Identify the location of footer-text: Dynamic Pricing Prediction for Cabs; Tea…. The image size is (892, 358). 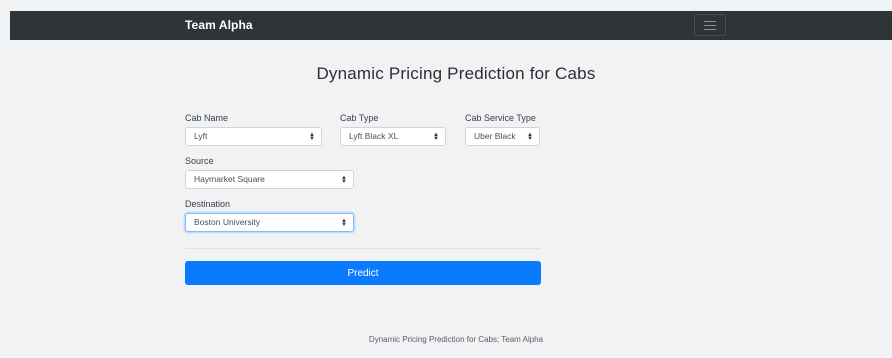
(456, 339).